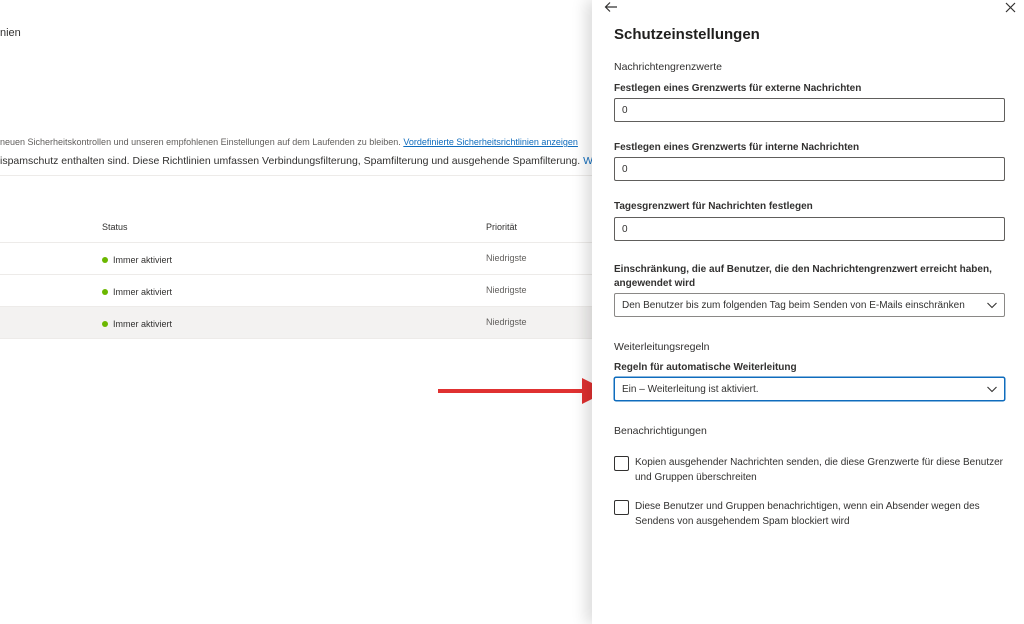 This screenshot has height=624, width=1024. Describe the element at coordinates (660, 431) in the screenshot. I see `section-heading-notifications: Benachrichtigungen` at that location.